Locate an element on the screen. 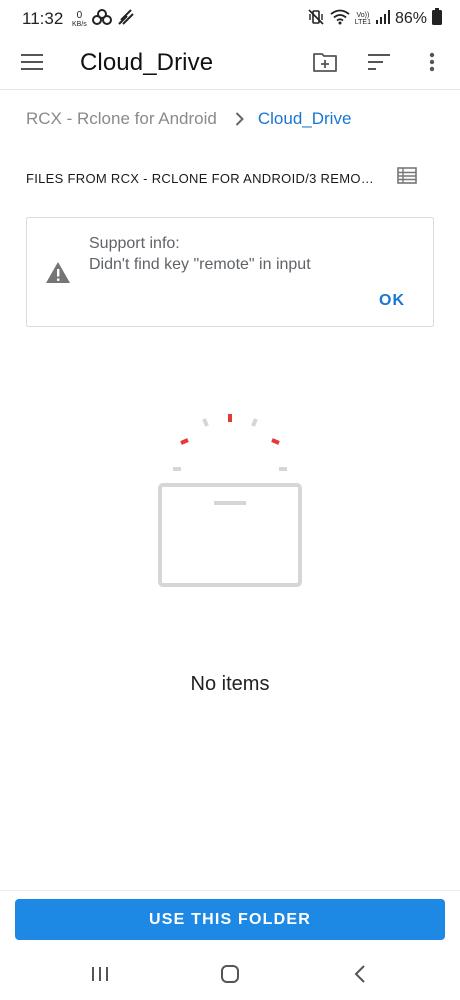  breadcrumb: RCX - Rclone for Android Cloud_Drive is located at coordinates (188, 119).